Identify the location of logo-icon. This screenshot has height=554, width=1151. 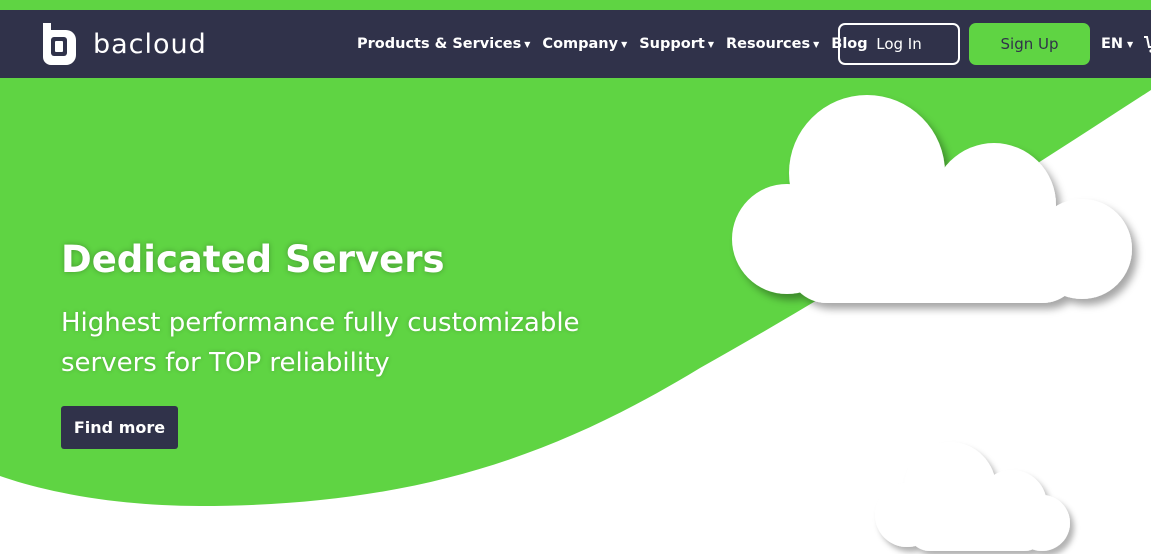
(59, 44).